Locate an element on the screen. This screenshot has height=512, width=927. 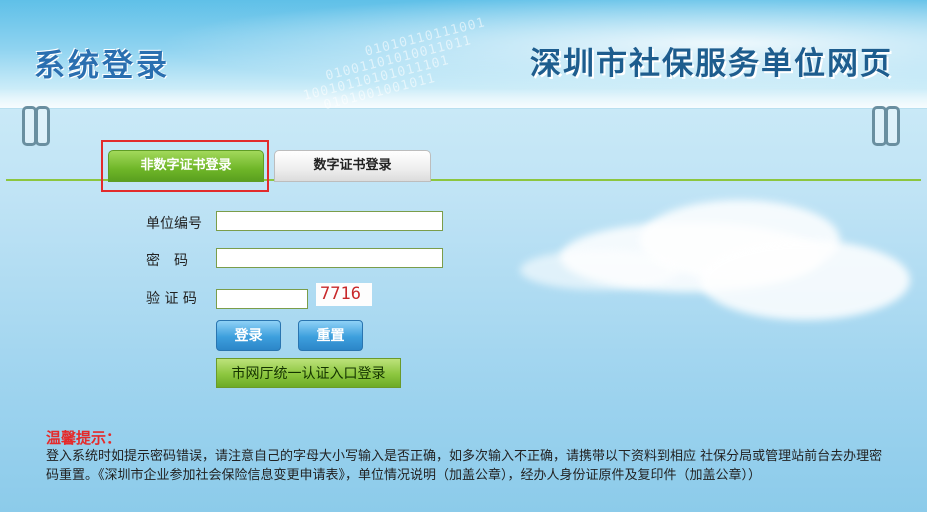
unified-login-button: 市网厅统一认证入口登录 is located at coordinates (308, 373).